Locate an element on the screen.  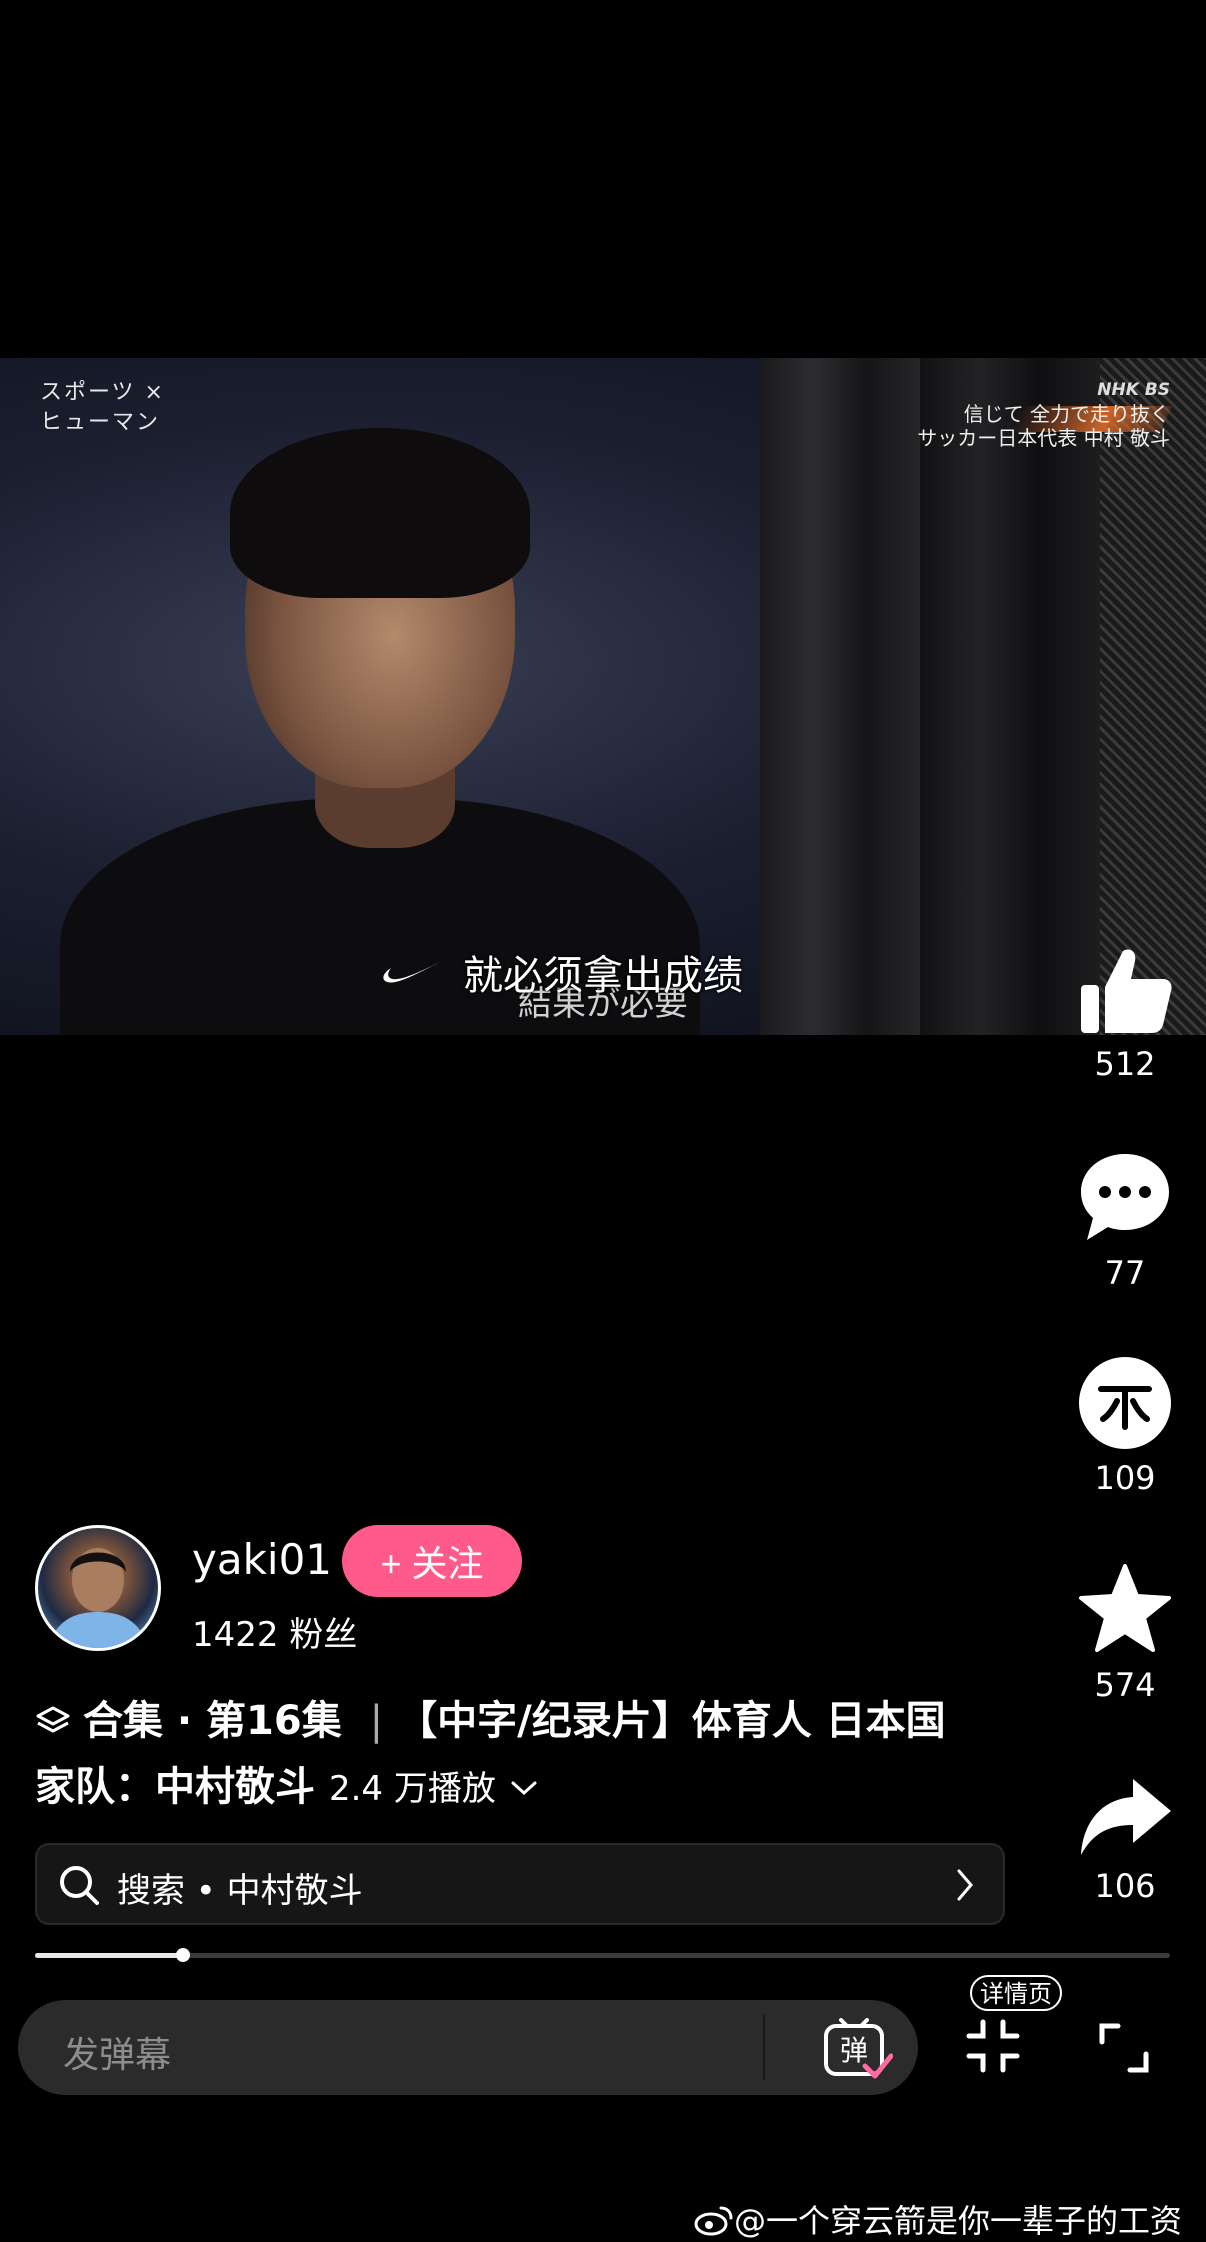
comment-bubble-icon is located at coordinates (1125, 1197).